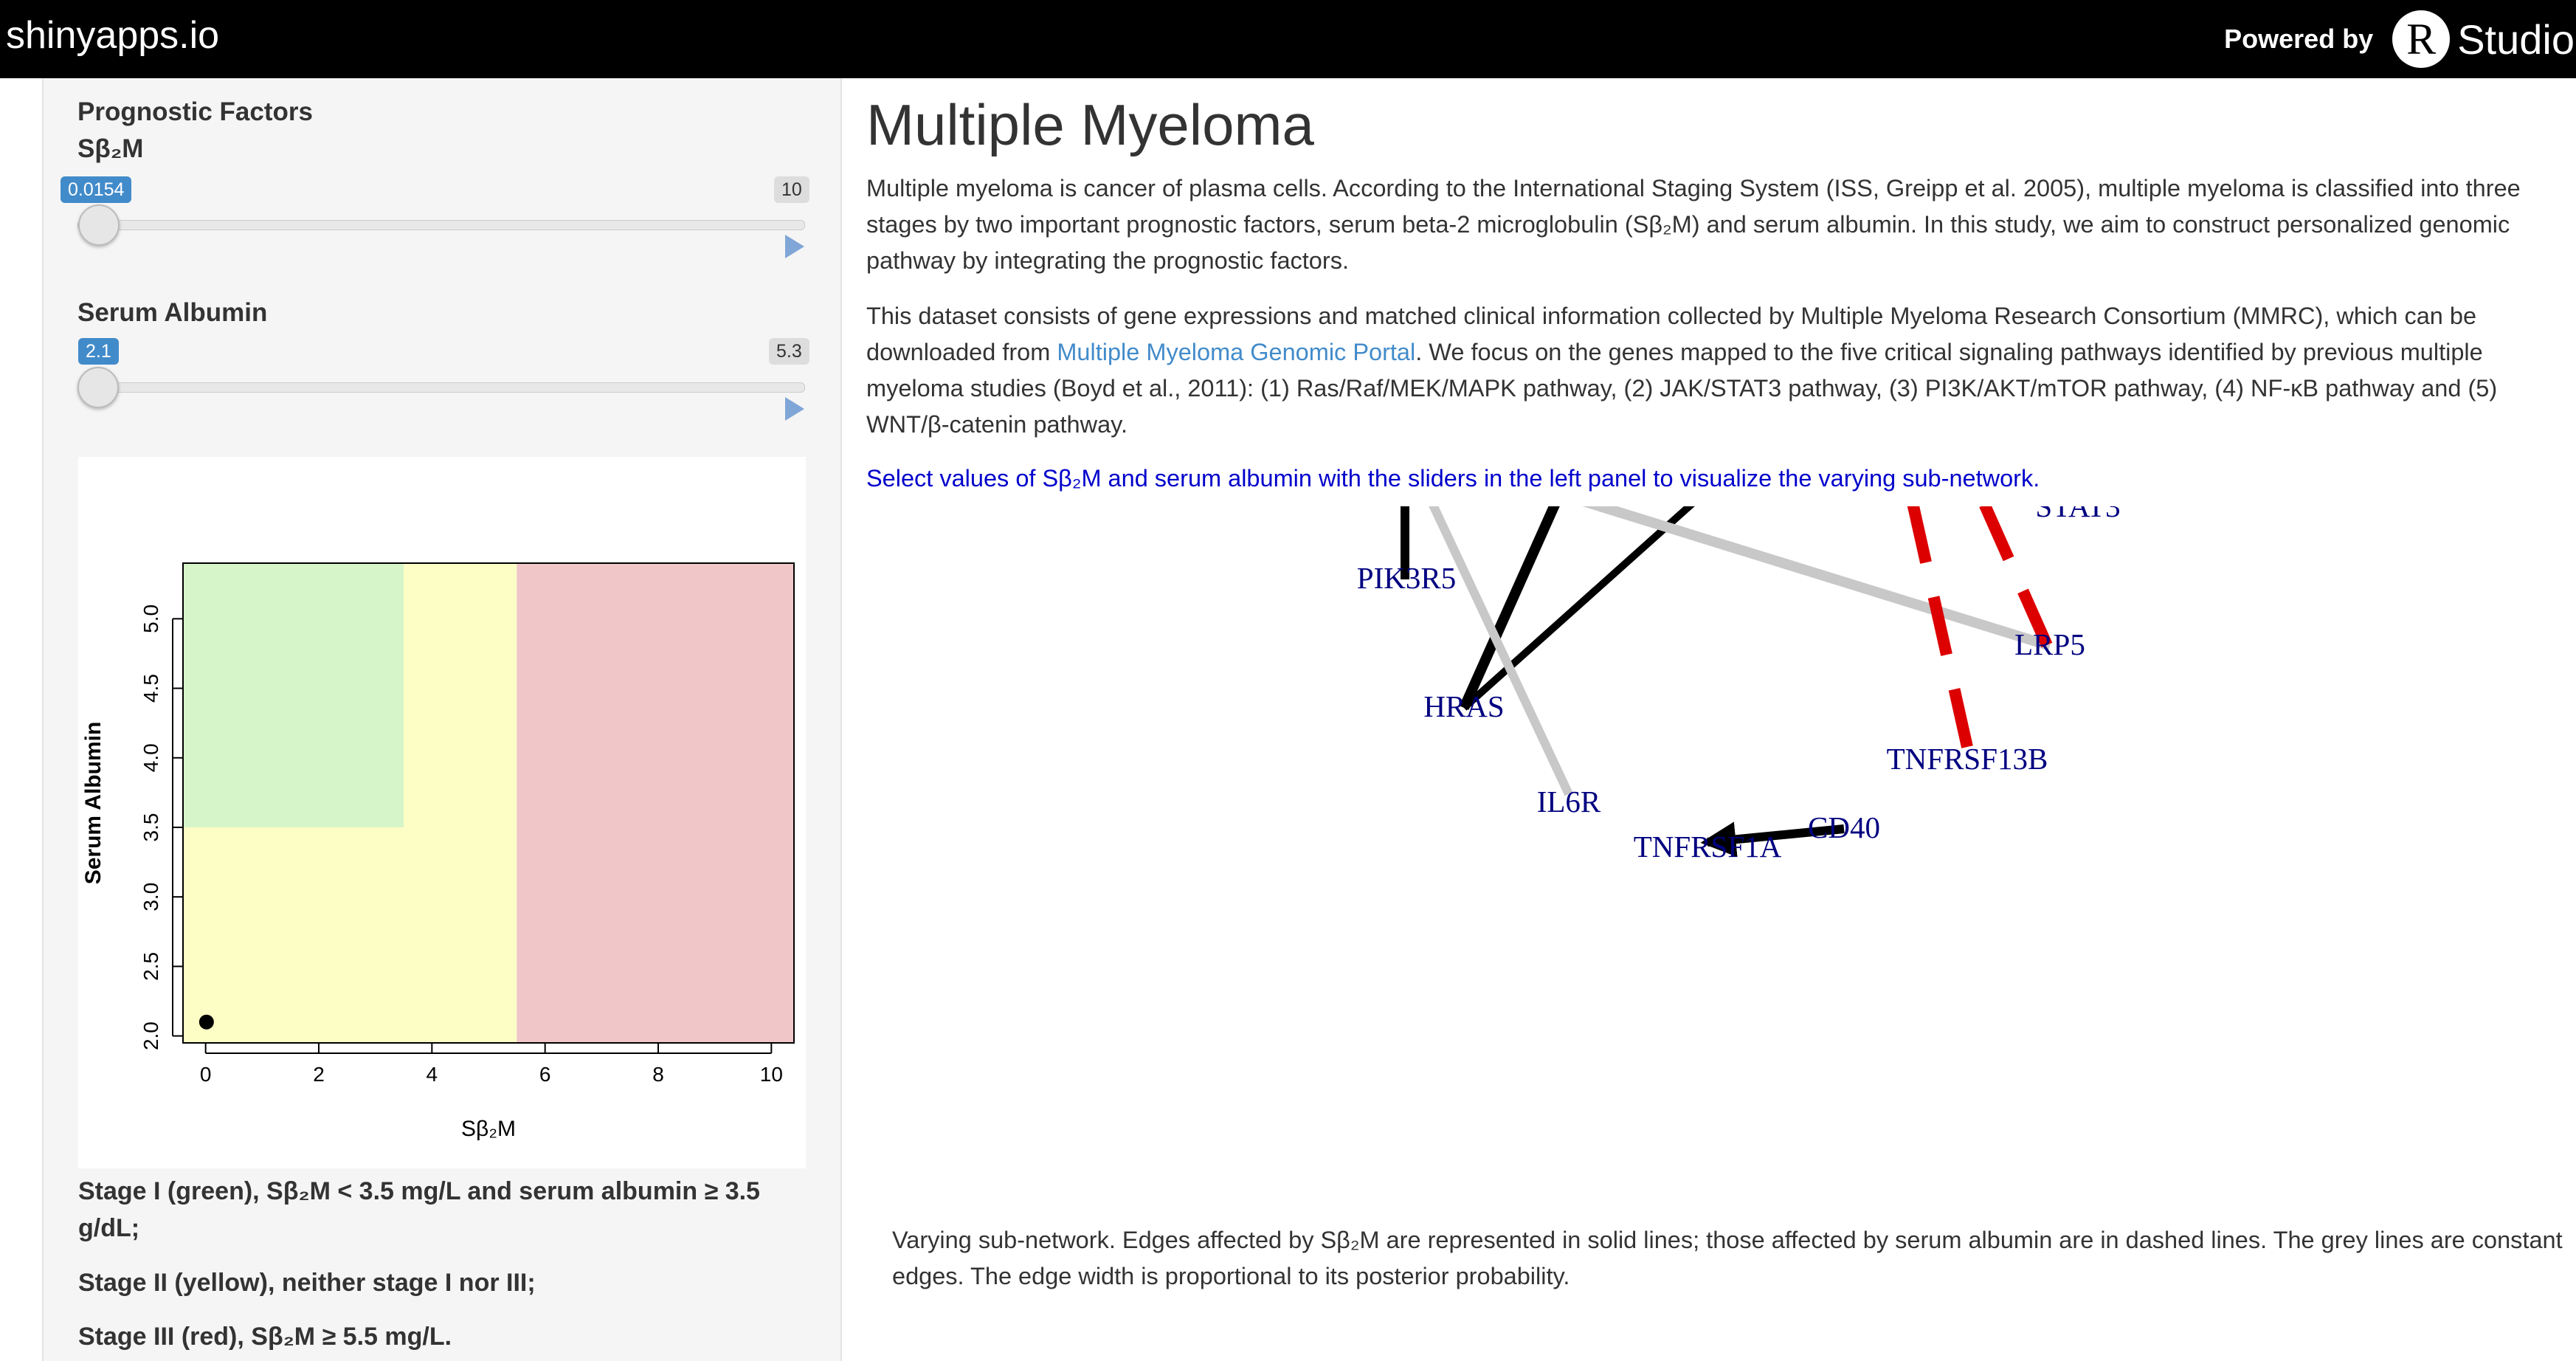 The width and height of the screenshot is (2576, 1361). I want to click on network-node-tnfrsf13b: TNFRSF13B, so click(1967, 759).